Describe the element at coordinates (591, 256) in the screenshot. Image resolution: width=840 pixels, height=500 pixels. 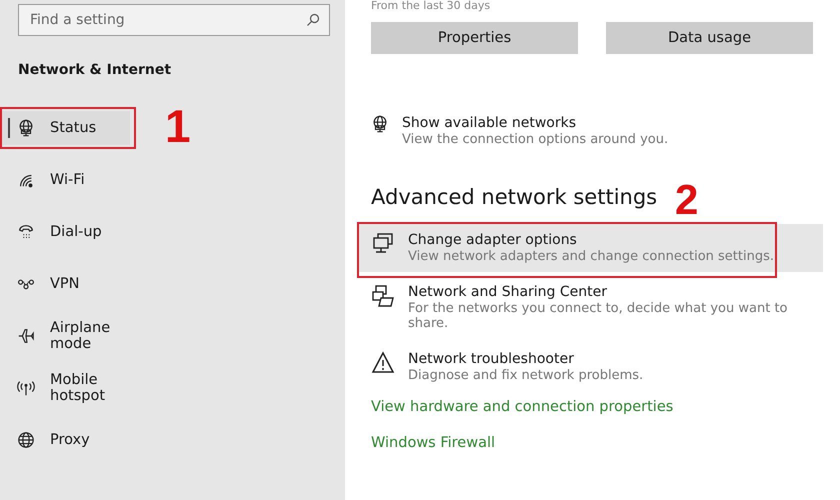
I see `option-description: View network adapters and change connection settings.` at that location.